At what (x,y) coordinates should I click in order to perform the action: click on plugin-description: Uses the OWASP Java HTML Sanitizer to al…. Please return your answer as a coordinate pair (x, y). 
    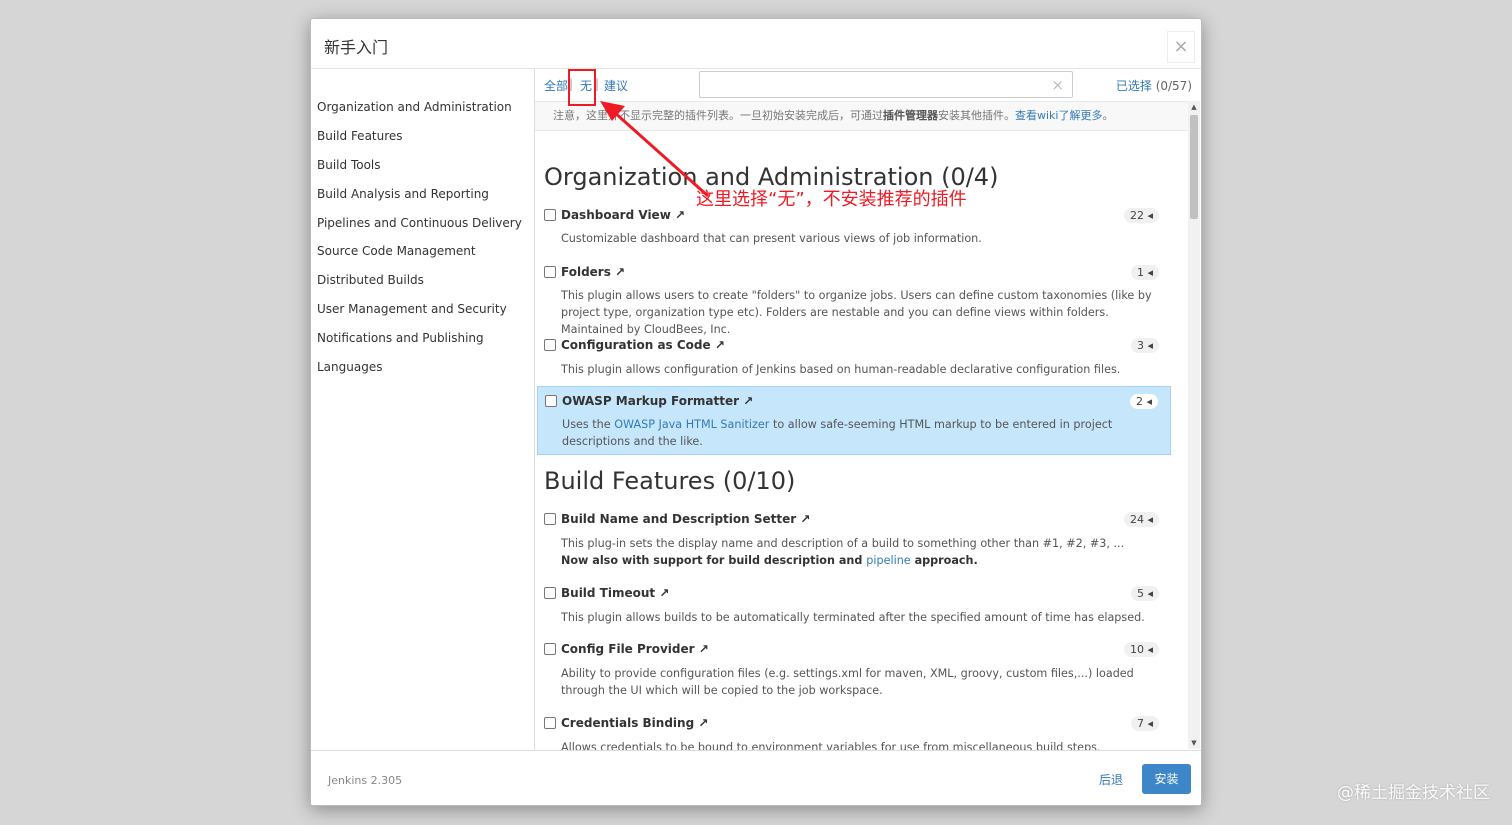
    Looking at the image, I should click on (837, 433).